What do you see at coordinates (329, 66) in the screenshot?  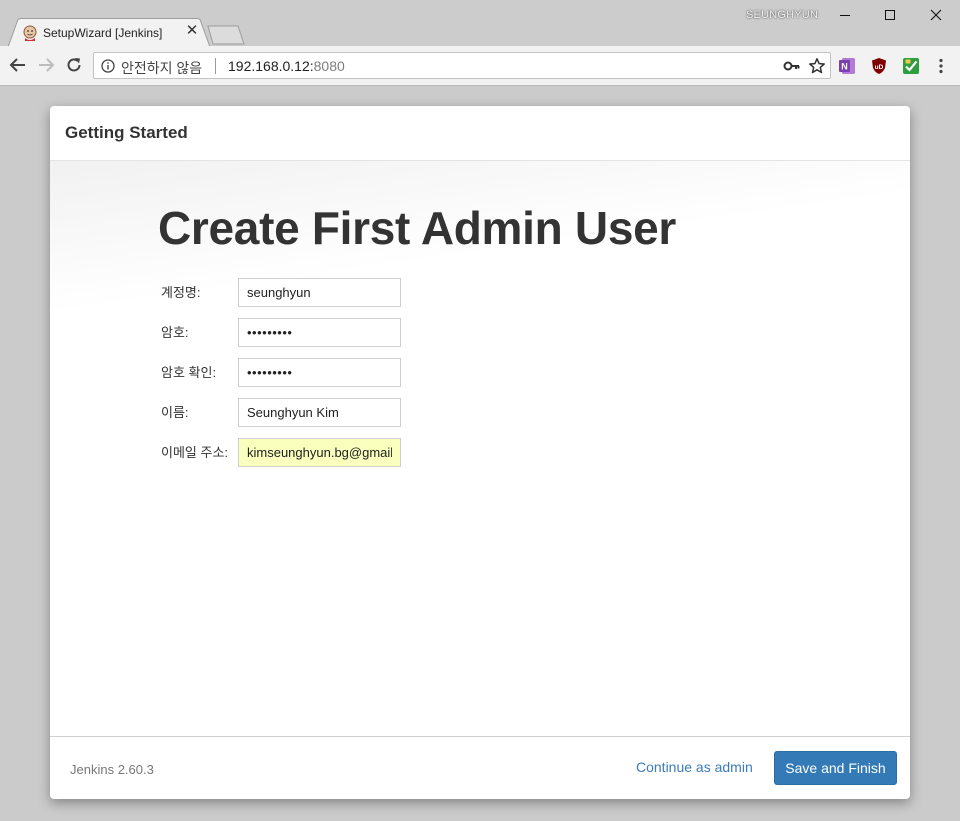 I see `url-port: 8080` at bounding box center [329, 66].